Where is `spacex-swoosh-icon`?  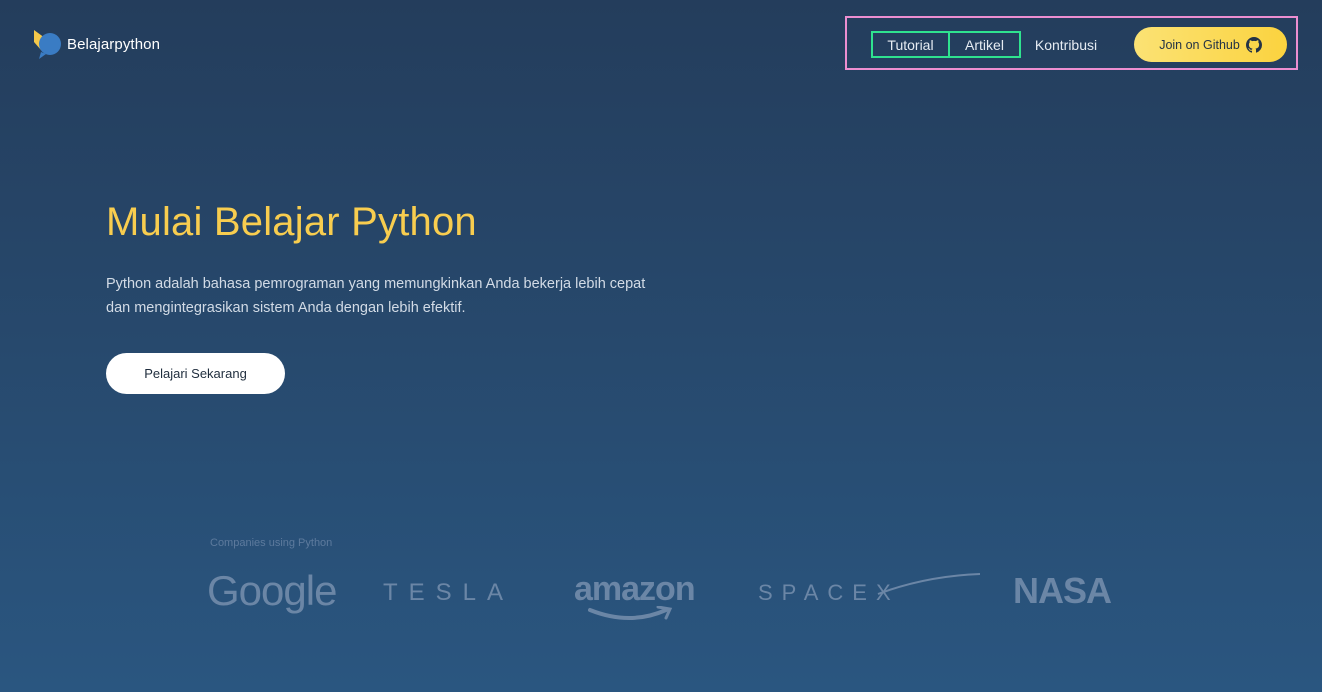 spacex-swoosh-icon is located at coordinates (929, 584).